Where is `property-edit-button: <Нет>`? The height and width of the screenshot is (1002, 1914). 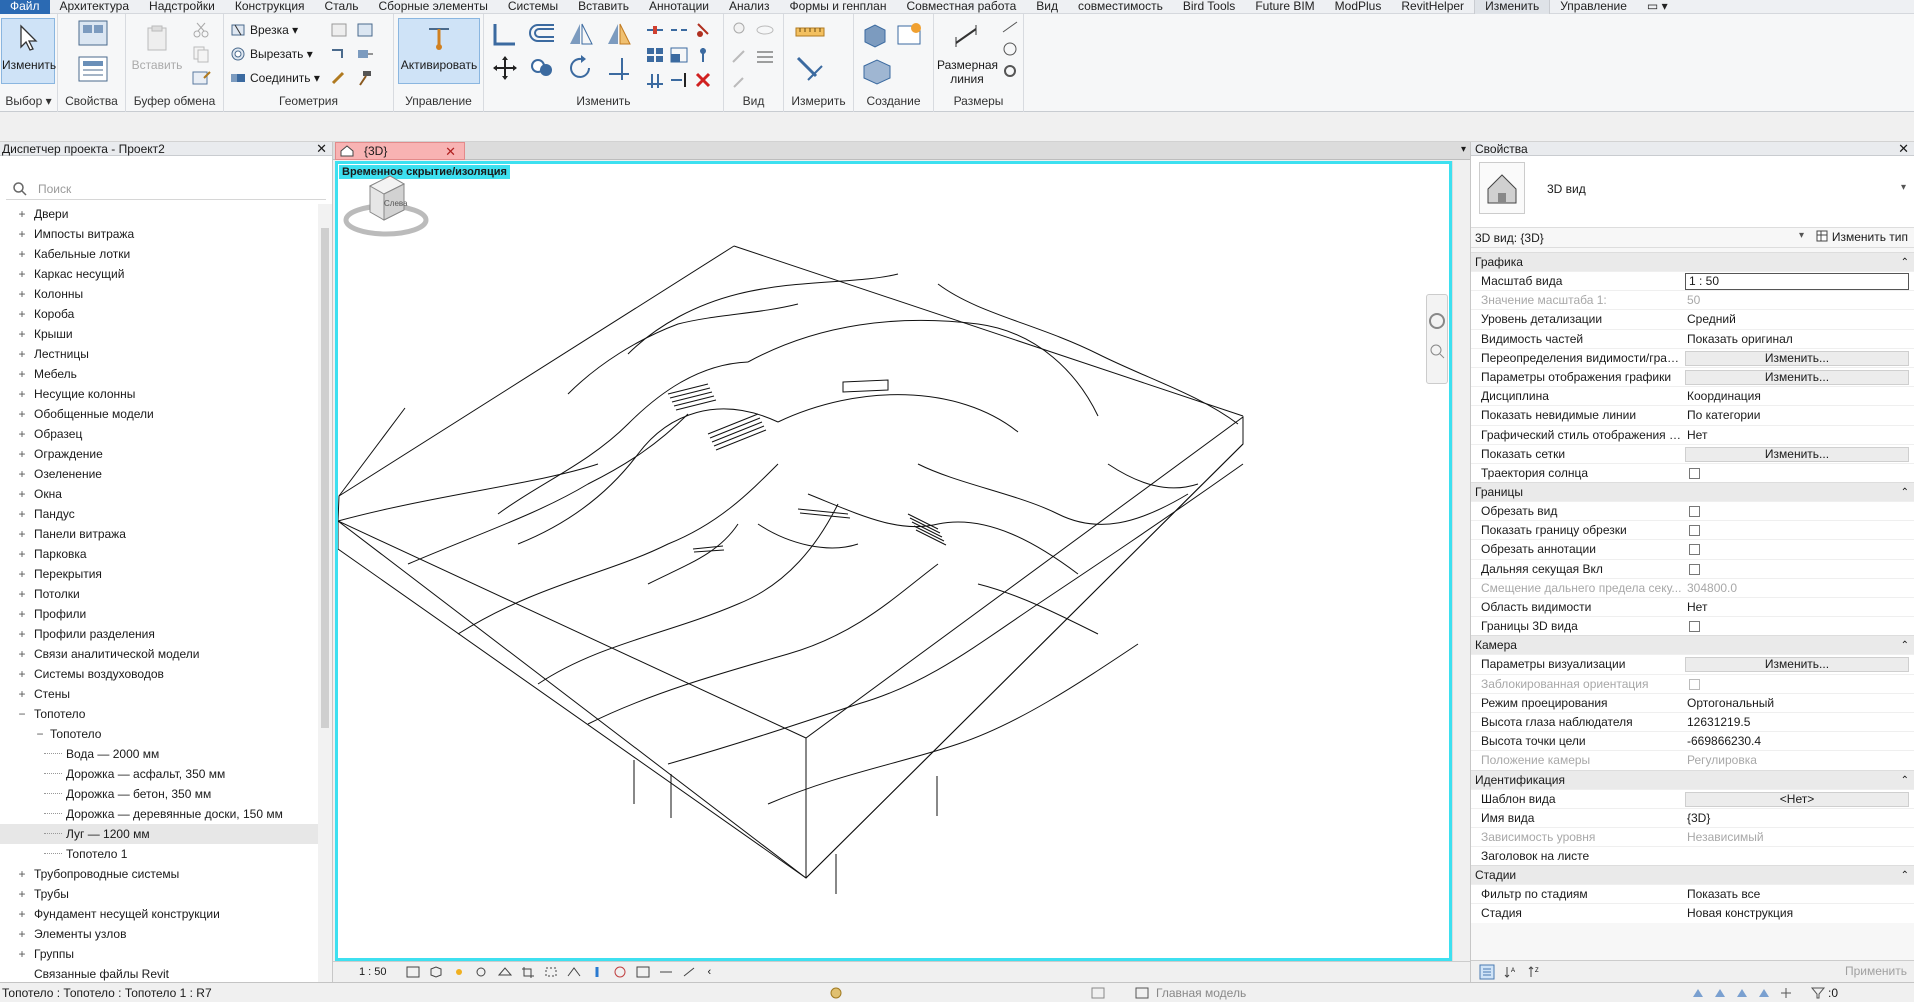 property-edit-button: <Нет> is located at coordinates (1797, 799).